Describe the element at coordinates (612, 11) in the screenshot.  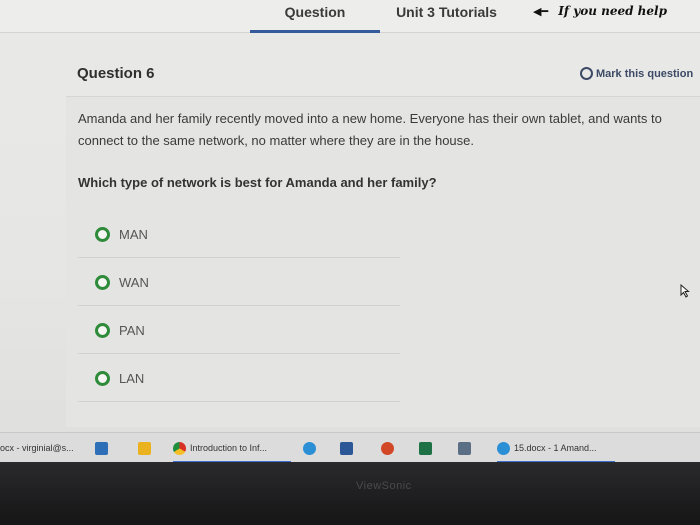
I see `help-note-text: If you need help` at that location.